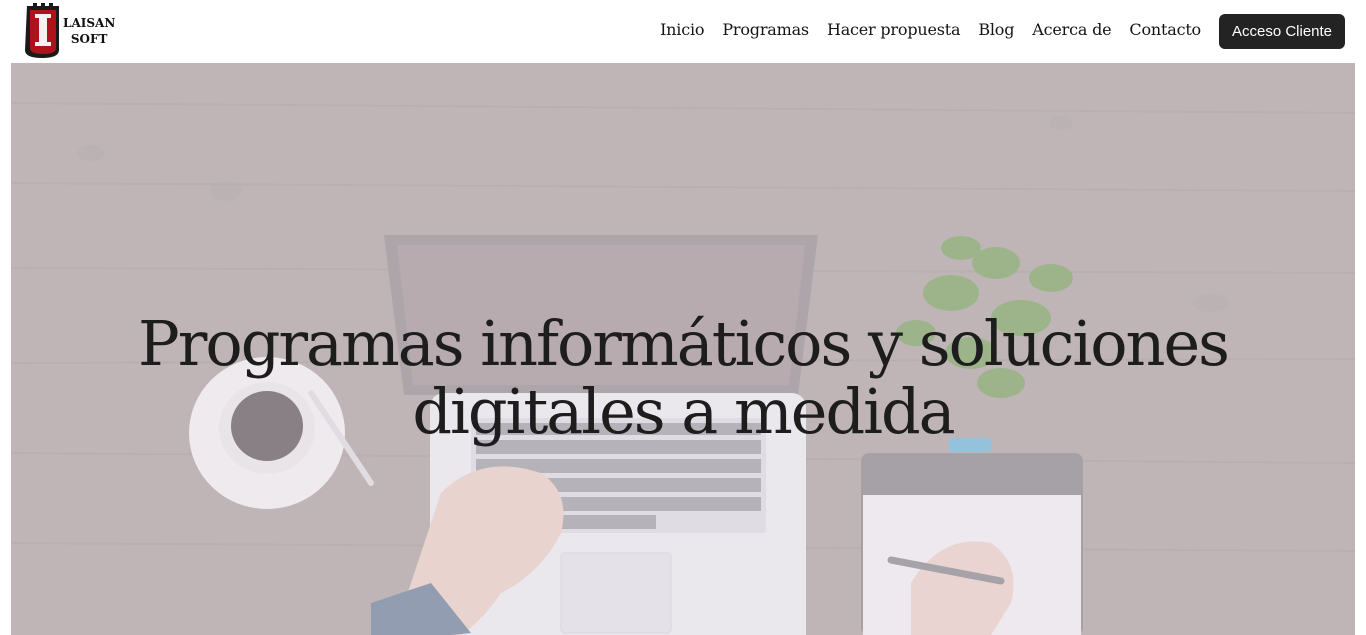  What do you see at coordinates (89, 23) in the screenshot?
I see `logo-line-1: LAISAN` at bounding box center [89, 23].